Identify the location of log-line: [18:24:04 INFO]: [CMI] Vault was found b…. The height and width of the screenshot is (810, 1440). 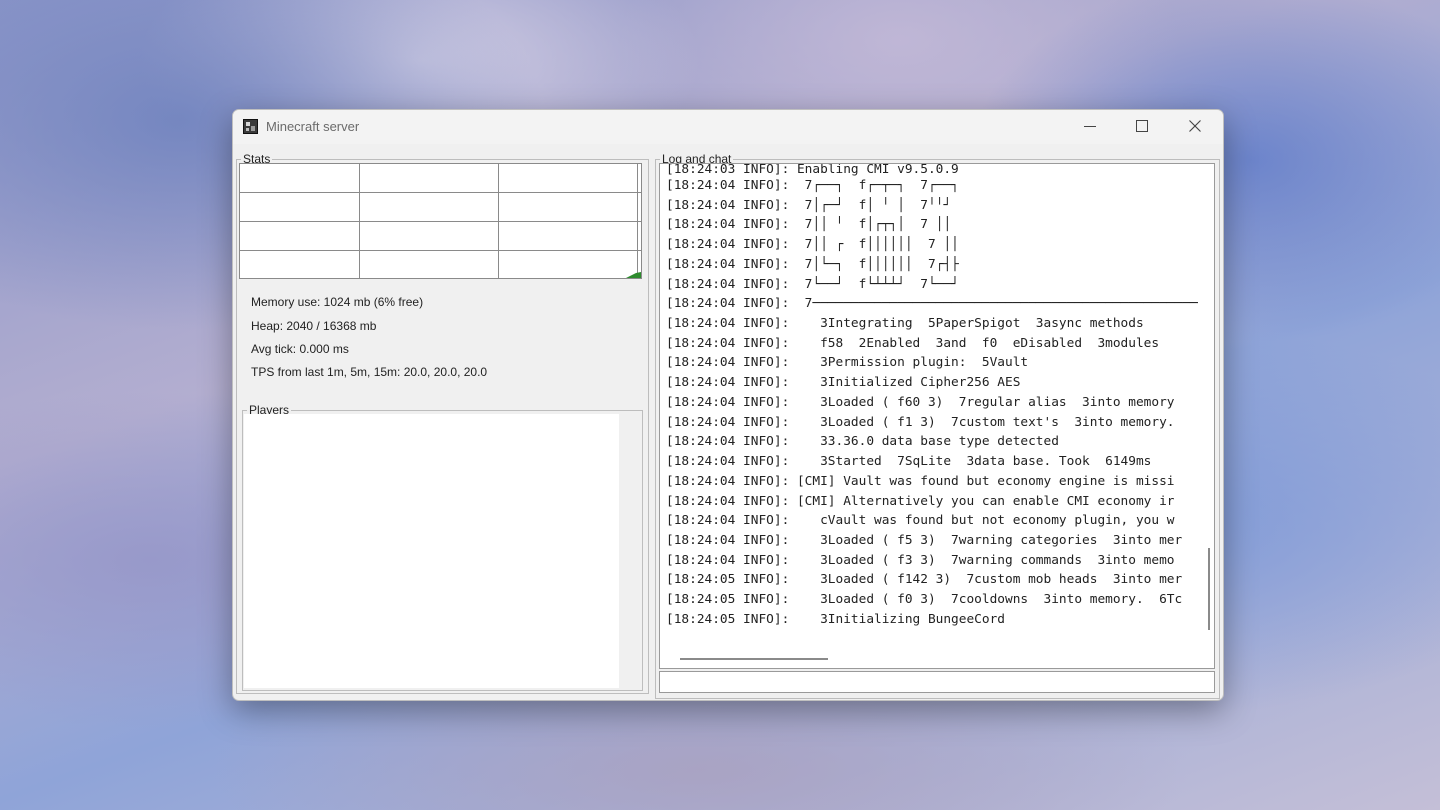
(920, 481).